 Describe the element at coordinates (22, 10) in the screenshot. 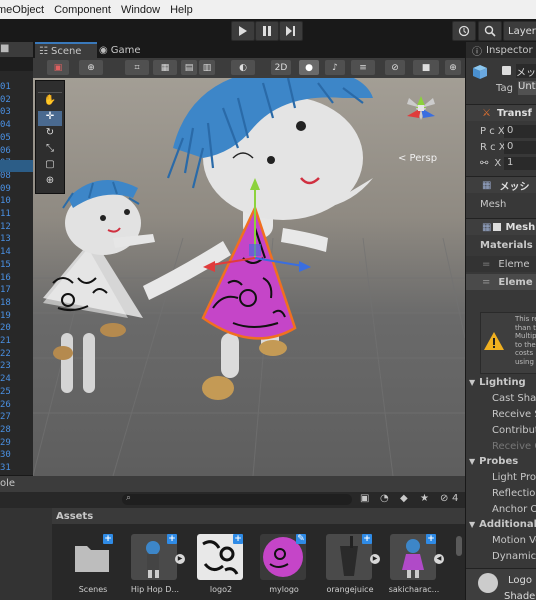

I see `menu-gameobject: meObject` at that location.